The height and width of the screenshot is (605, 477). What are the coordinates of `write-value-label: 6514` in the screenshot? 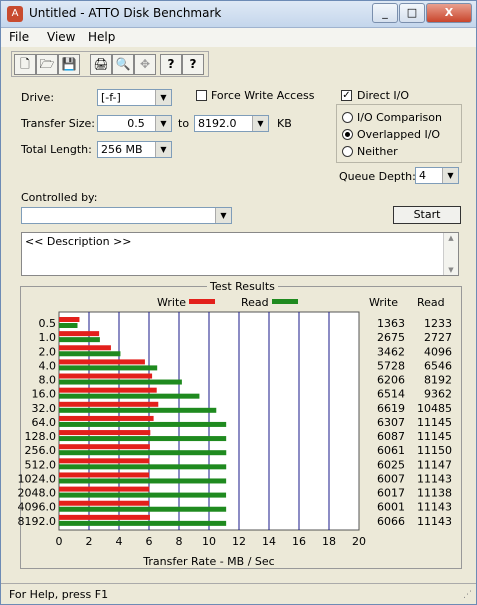 It's located at (391, 394).